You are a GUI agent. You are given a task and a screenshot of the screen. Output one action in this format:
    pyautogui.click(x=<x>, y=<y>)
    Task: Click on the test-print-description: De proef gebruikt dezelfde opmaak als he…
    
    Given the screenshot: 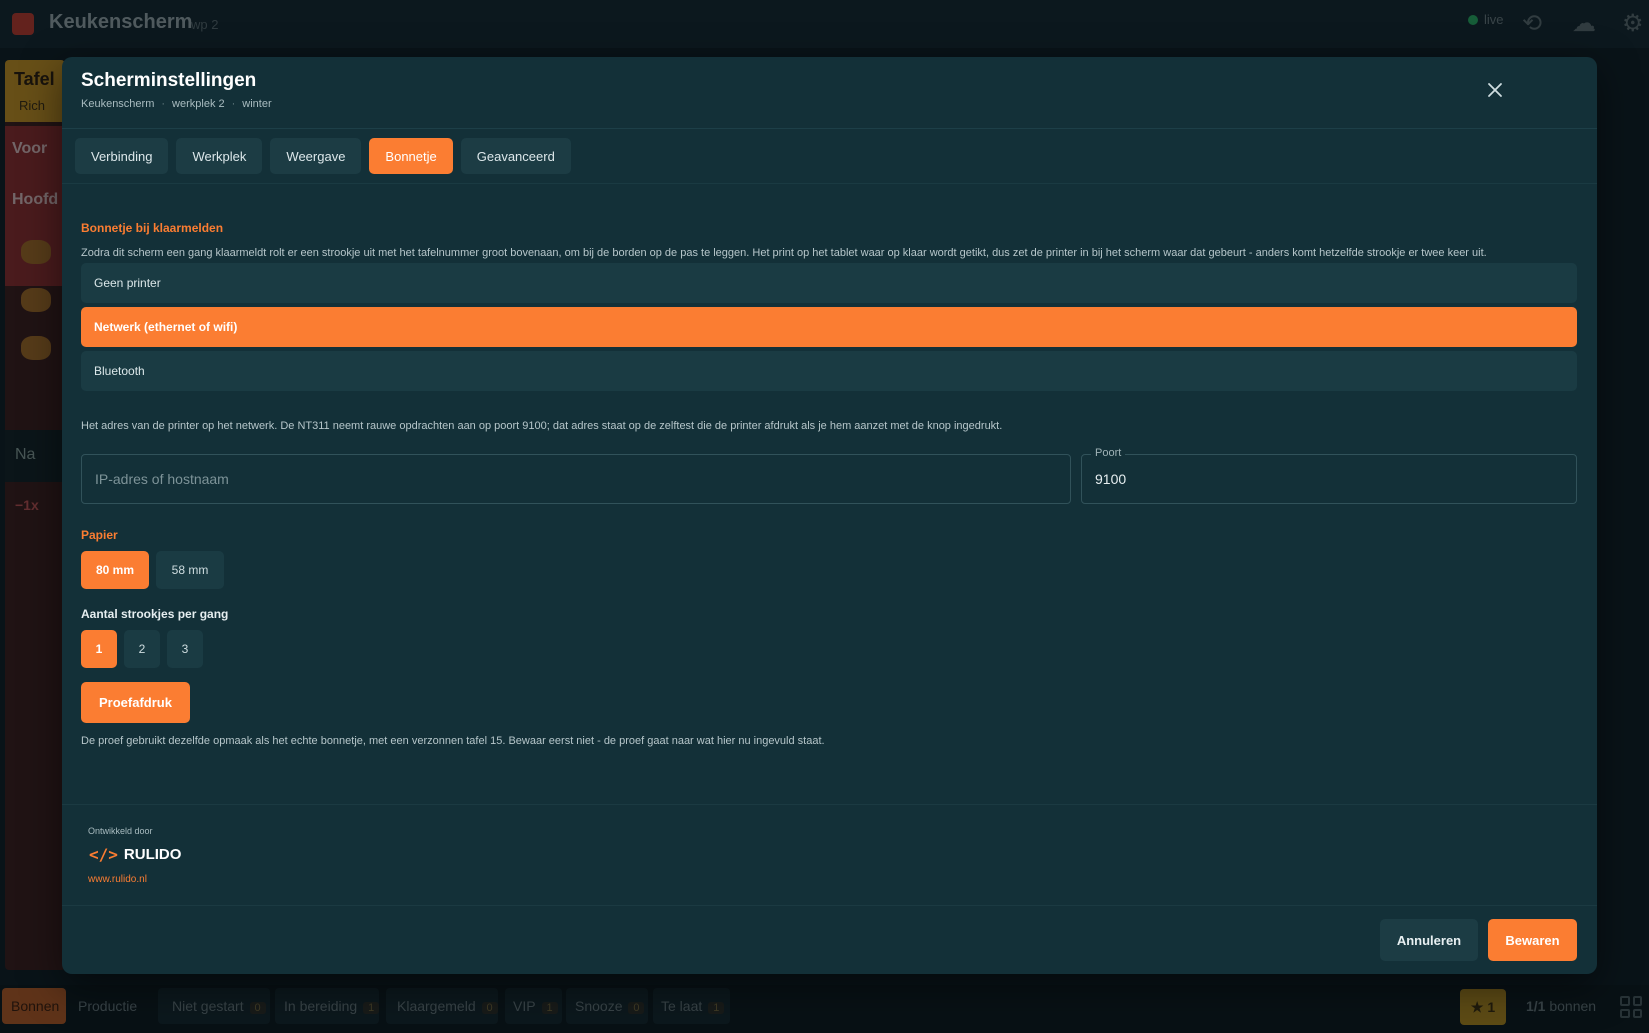 What is the action you would take?
    pyautogui.click(x=453, y=741)
    